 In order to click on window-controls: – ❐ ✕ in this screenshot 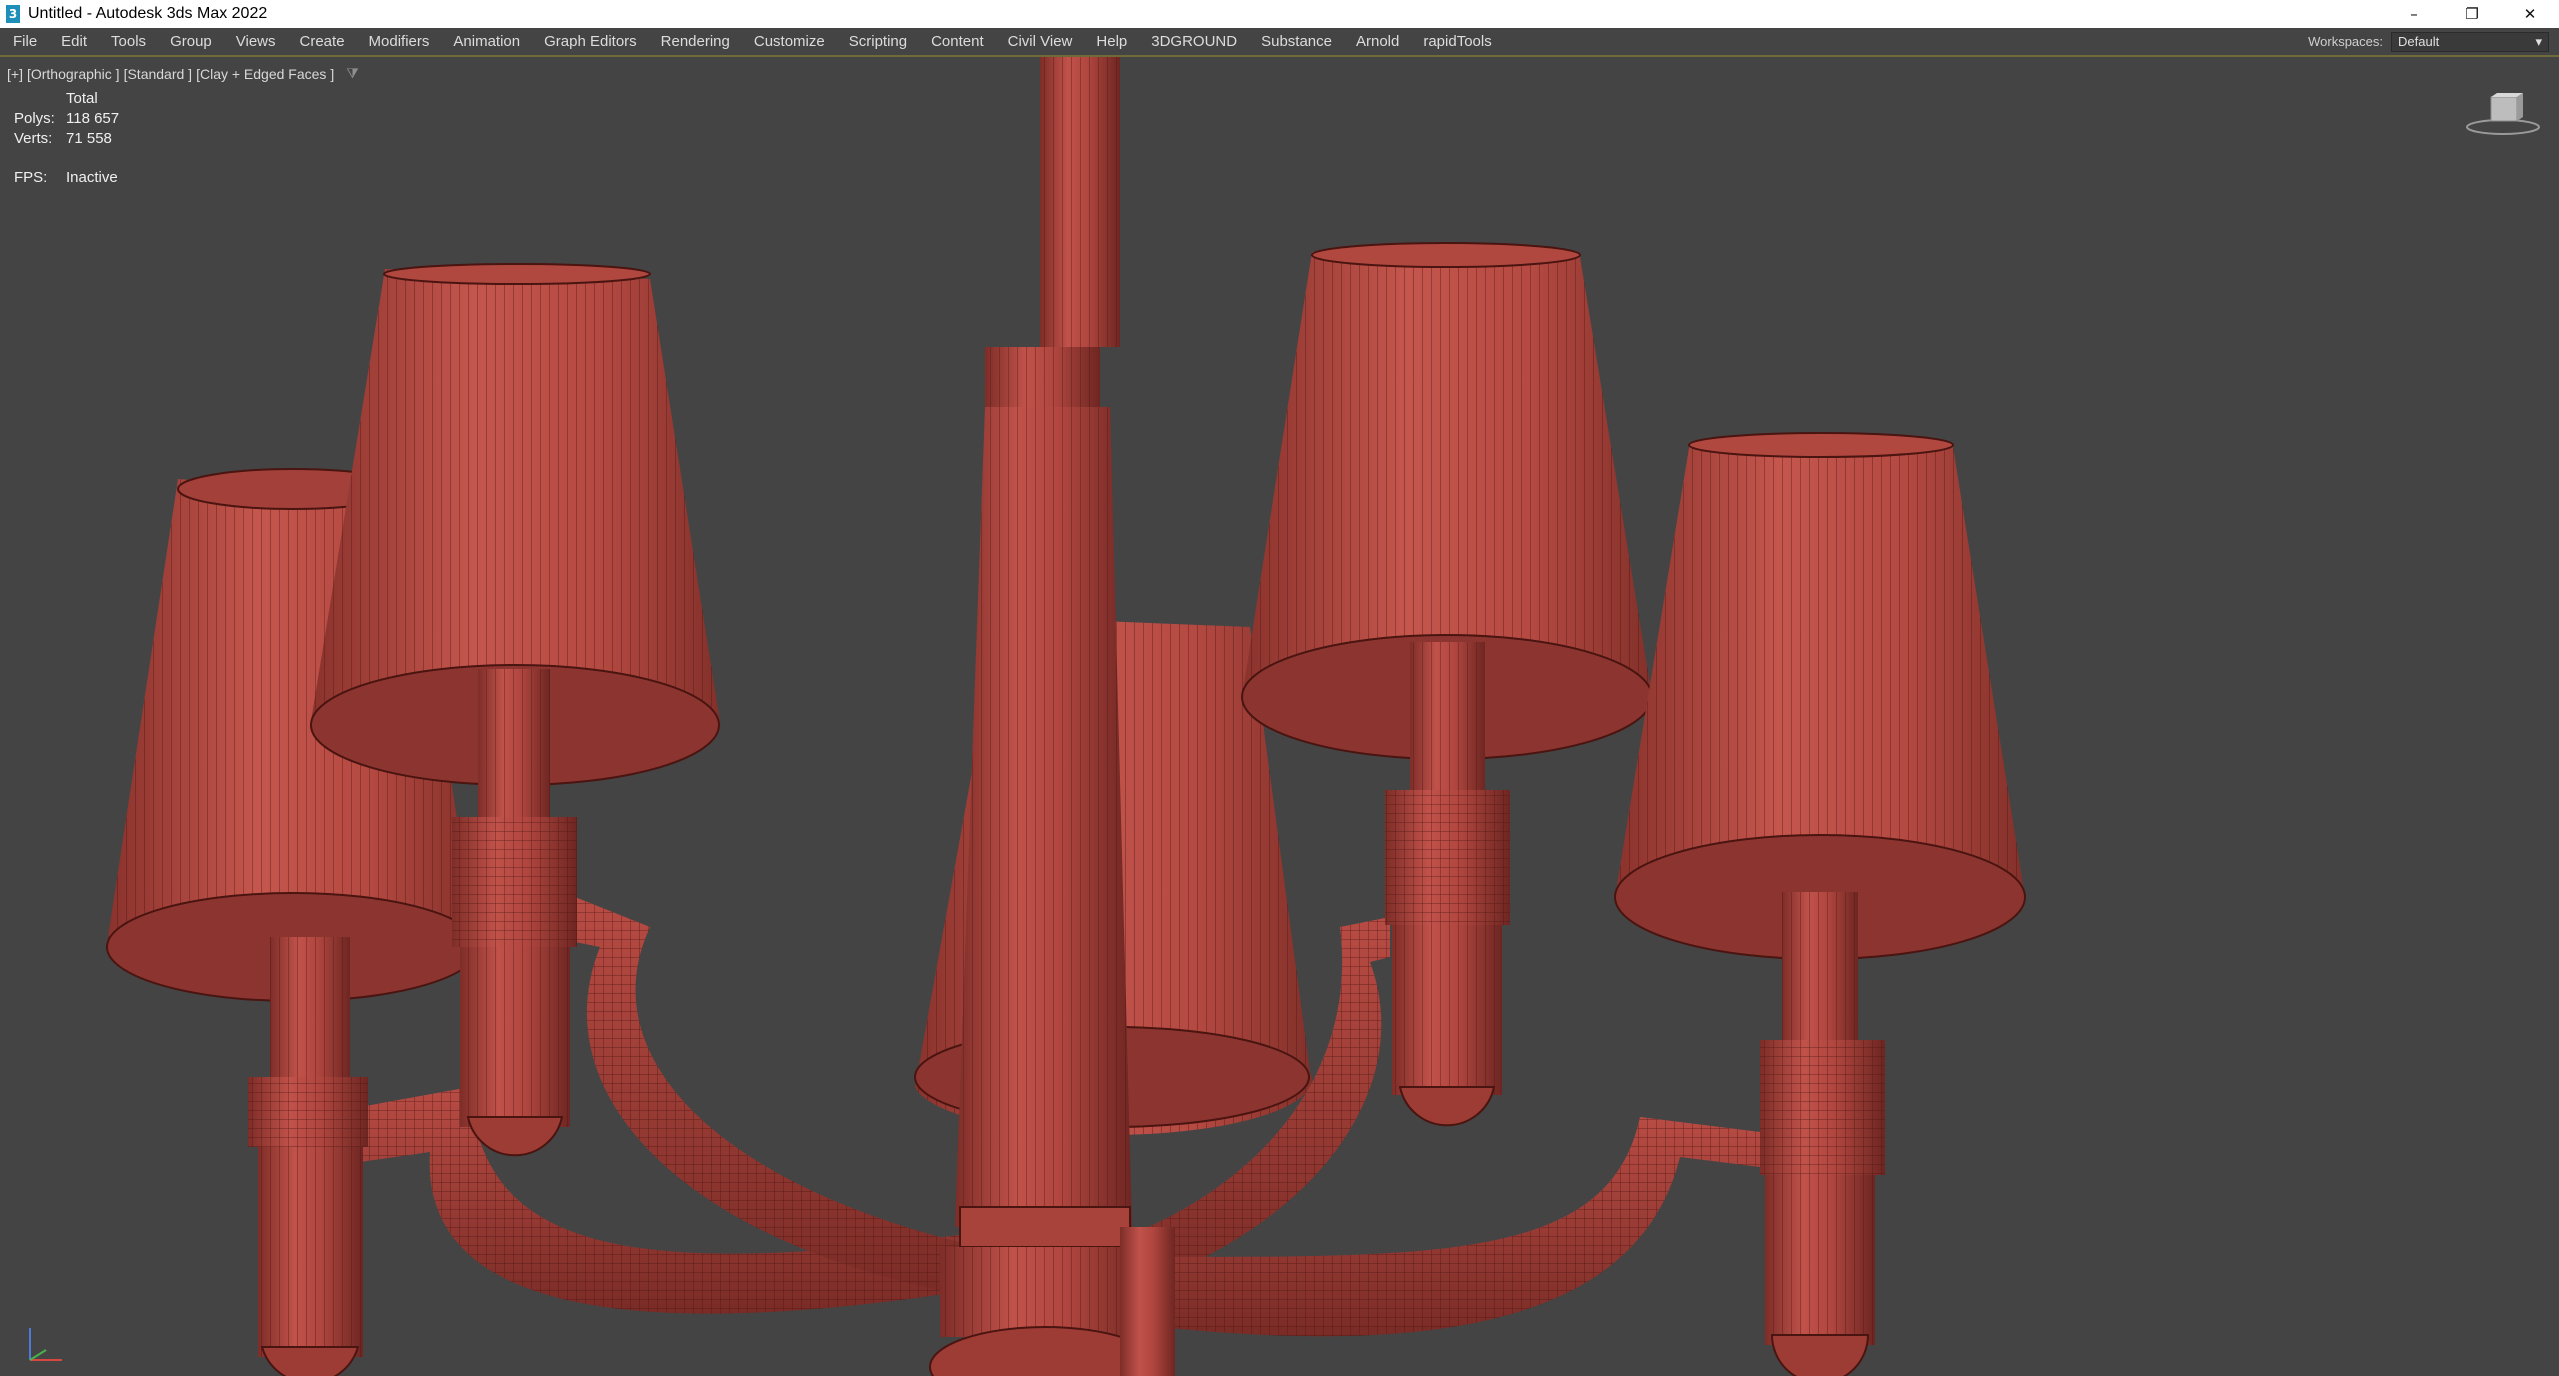, I will do `click(2472, 14)`.